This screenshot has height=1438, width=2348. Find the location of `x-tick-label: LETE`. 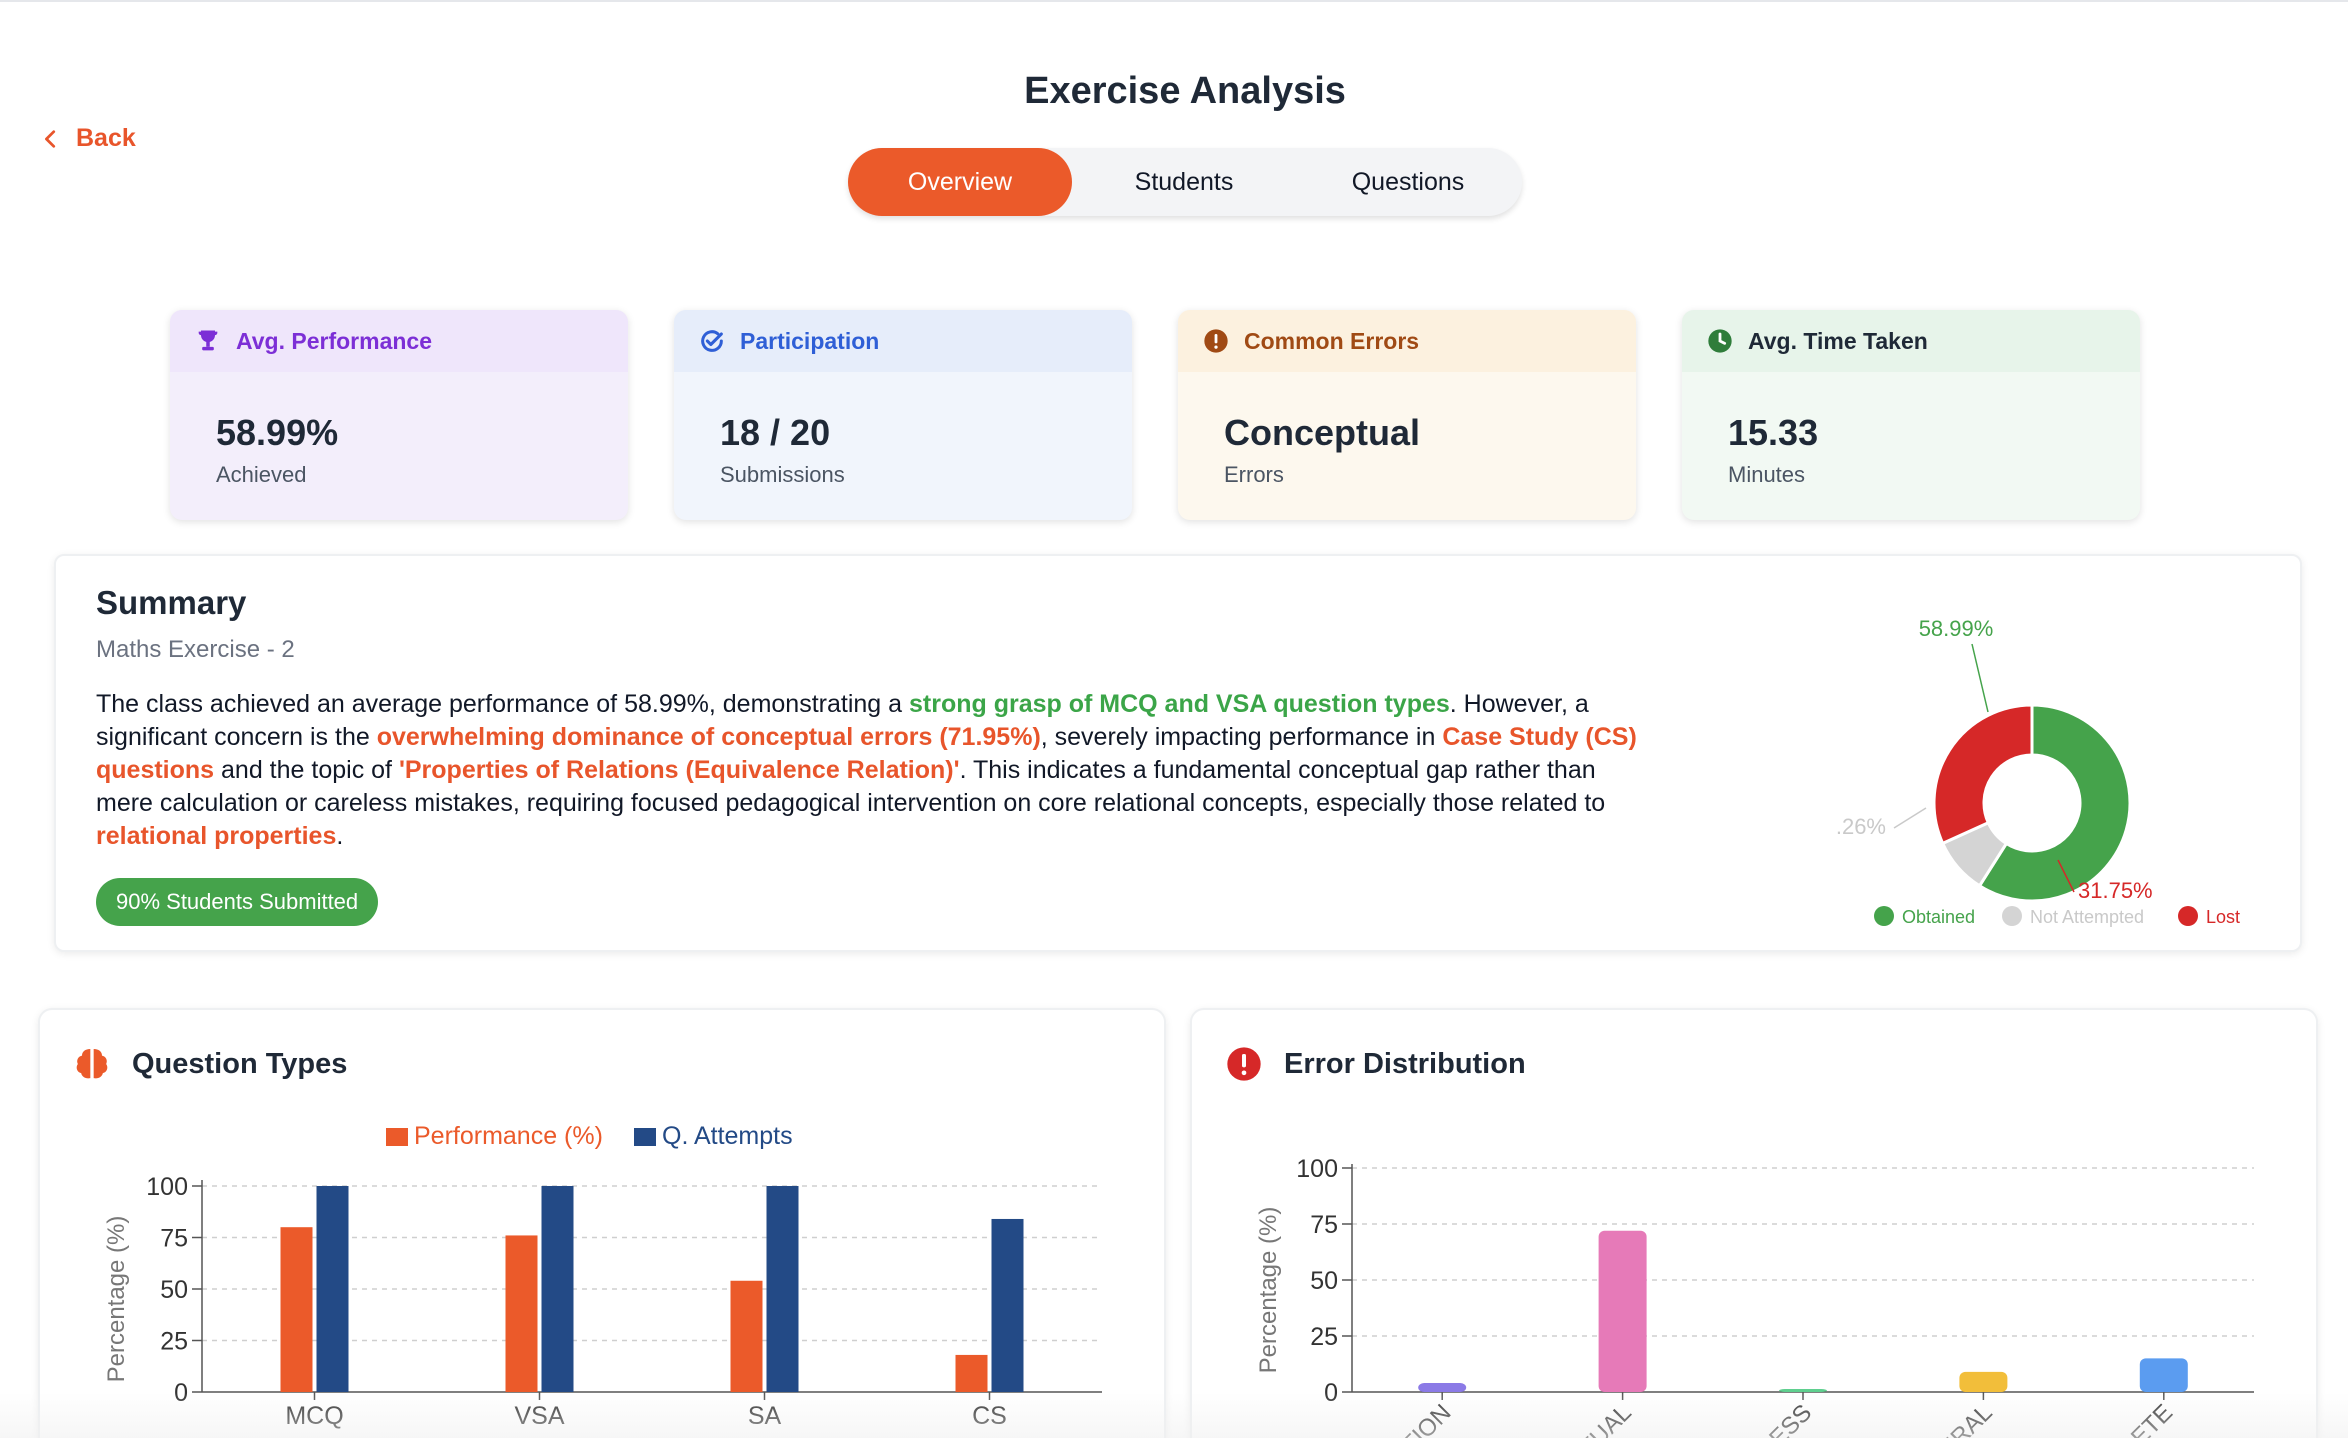

x-tick-label: LETE is located at coordinates (2148, 1418).